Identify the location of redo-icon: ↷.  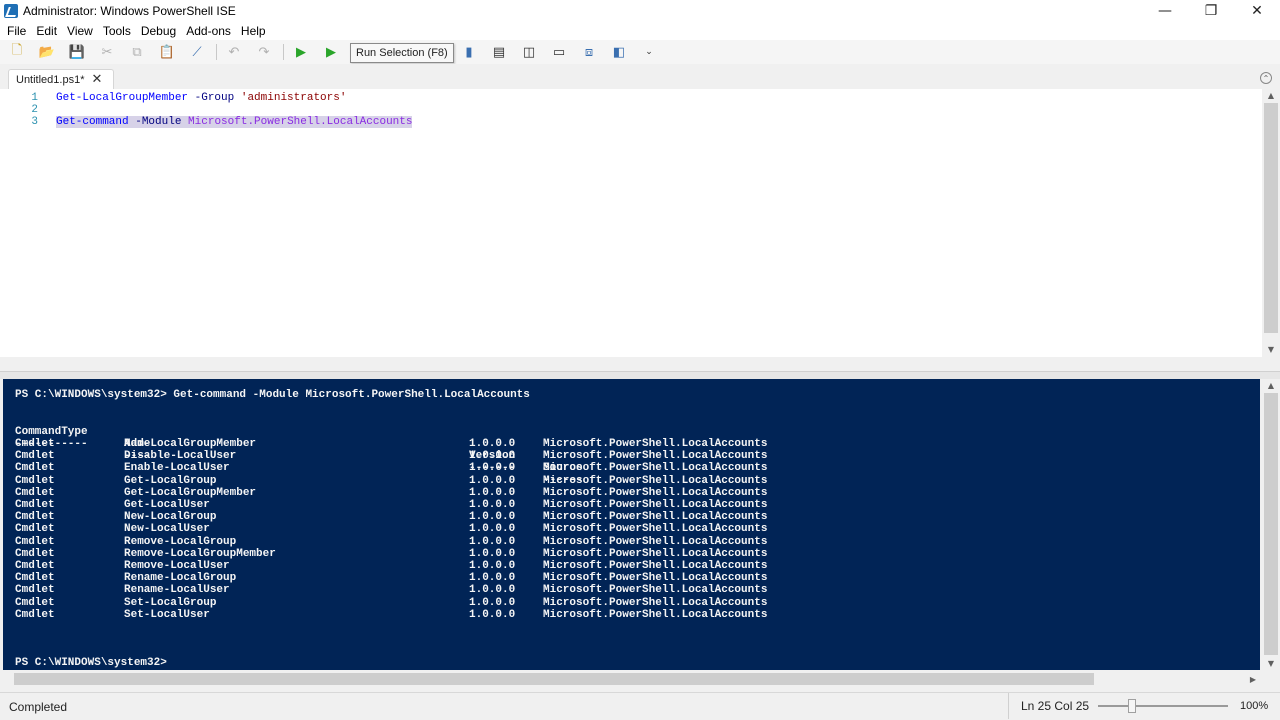
(264, 52).